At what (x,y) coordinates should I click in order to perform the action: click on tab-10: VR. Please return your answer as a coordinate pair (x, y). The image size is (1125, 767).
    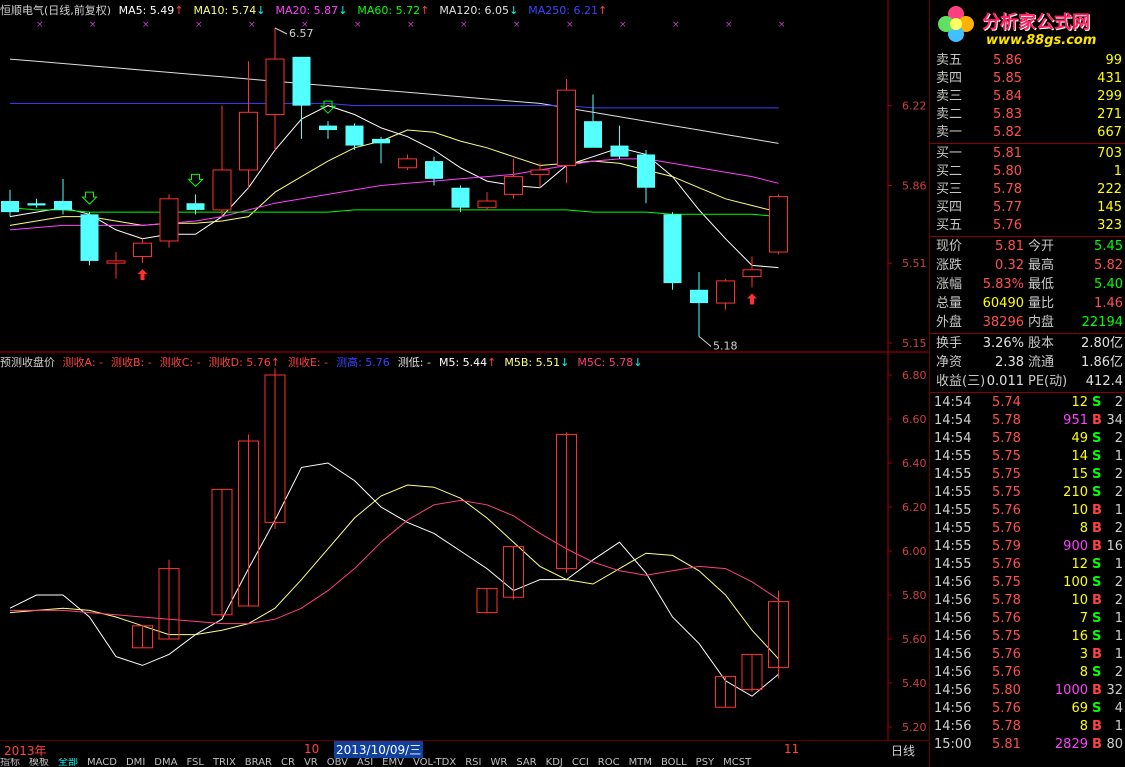
    Looking at the image, I should click on (311, 762).